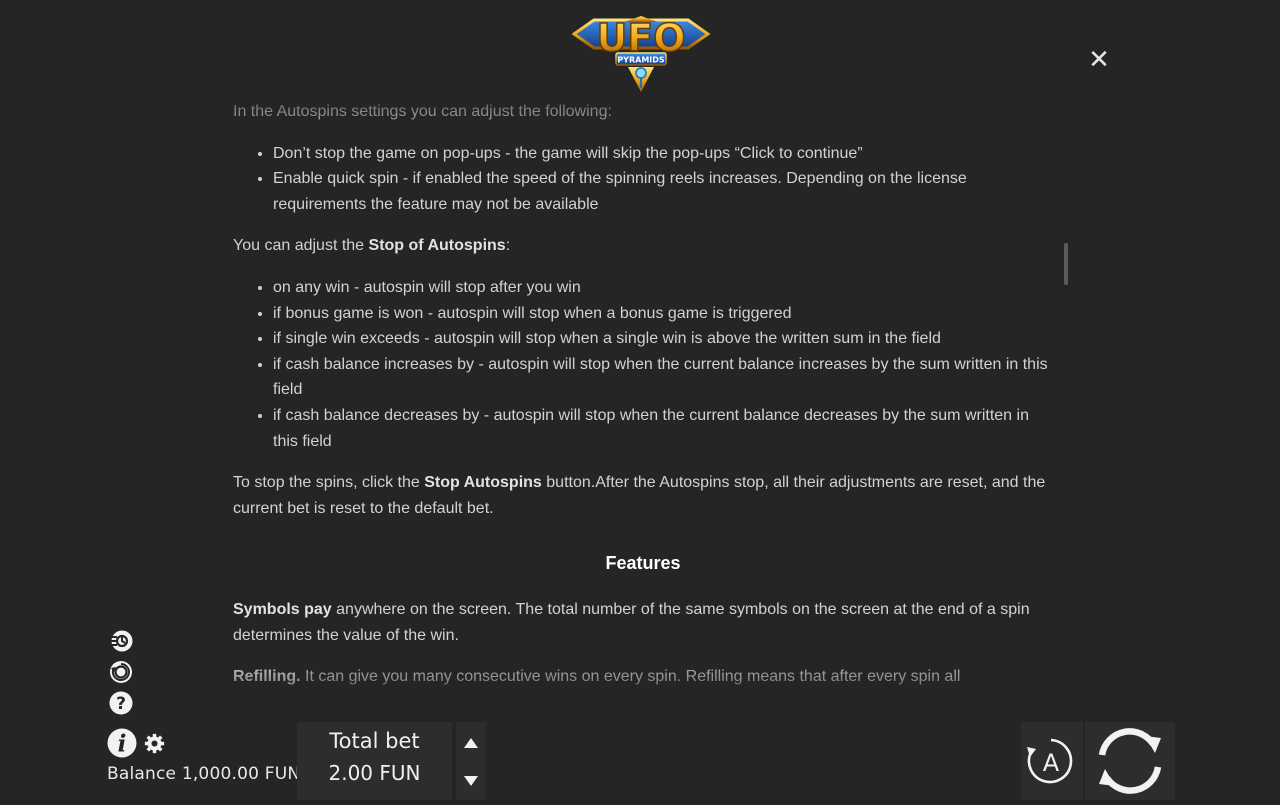  I want to click on bet-decrease-icon, so click(471, 781).